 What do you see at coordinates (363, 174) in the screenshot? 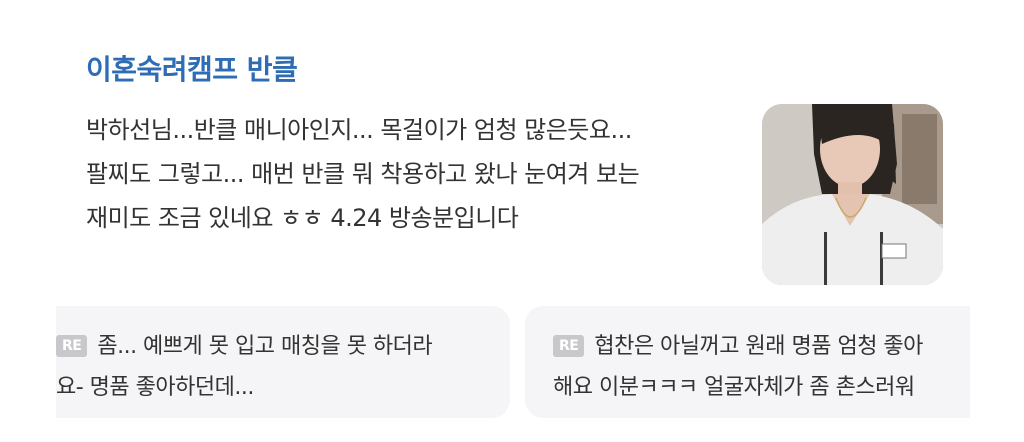
I see `post-excerpt-line: 팔찌도 그렇고... 매번 반클 뭐 착용하고 왔나 눈여겨 보는` at bounding box center [363, 174].